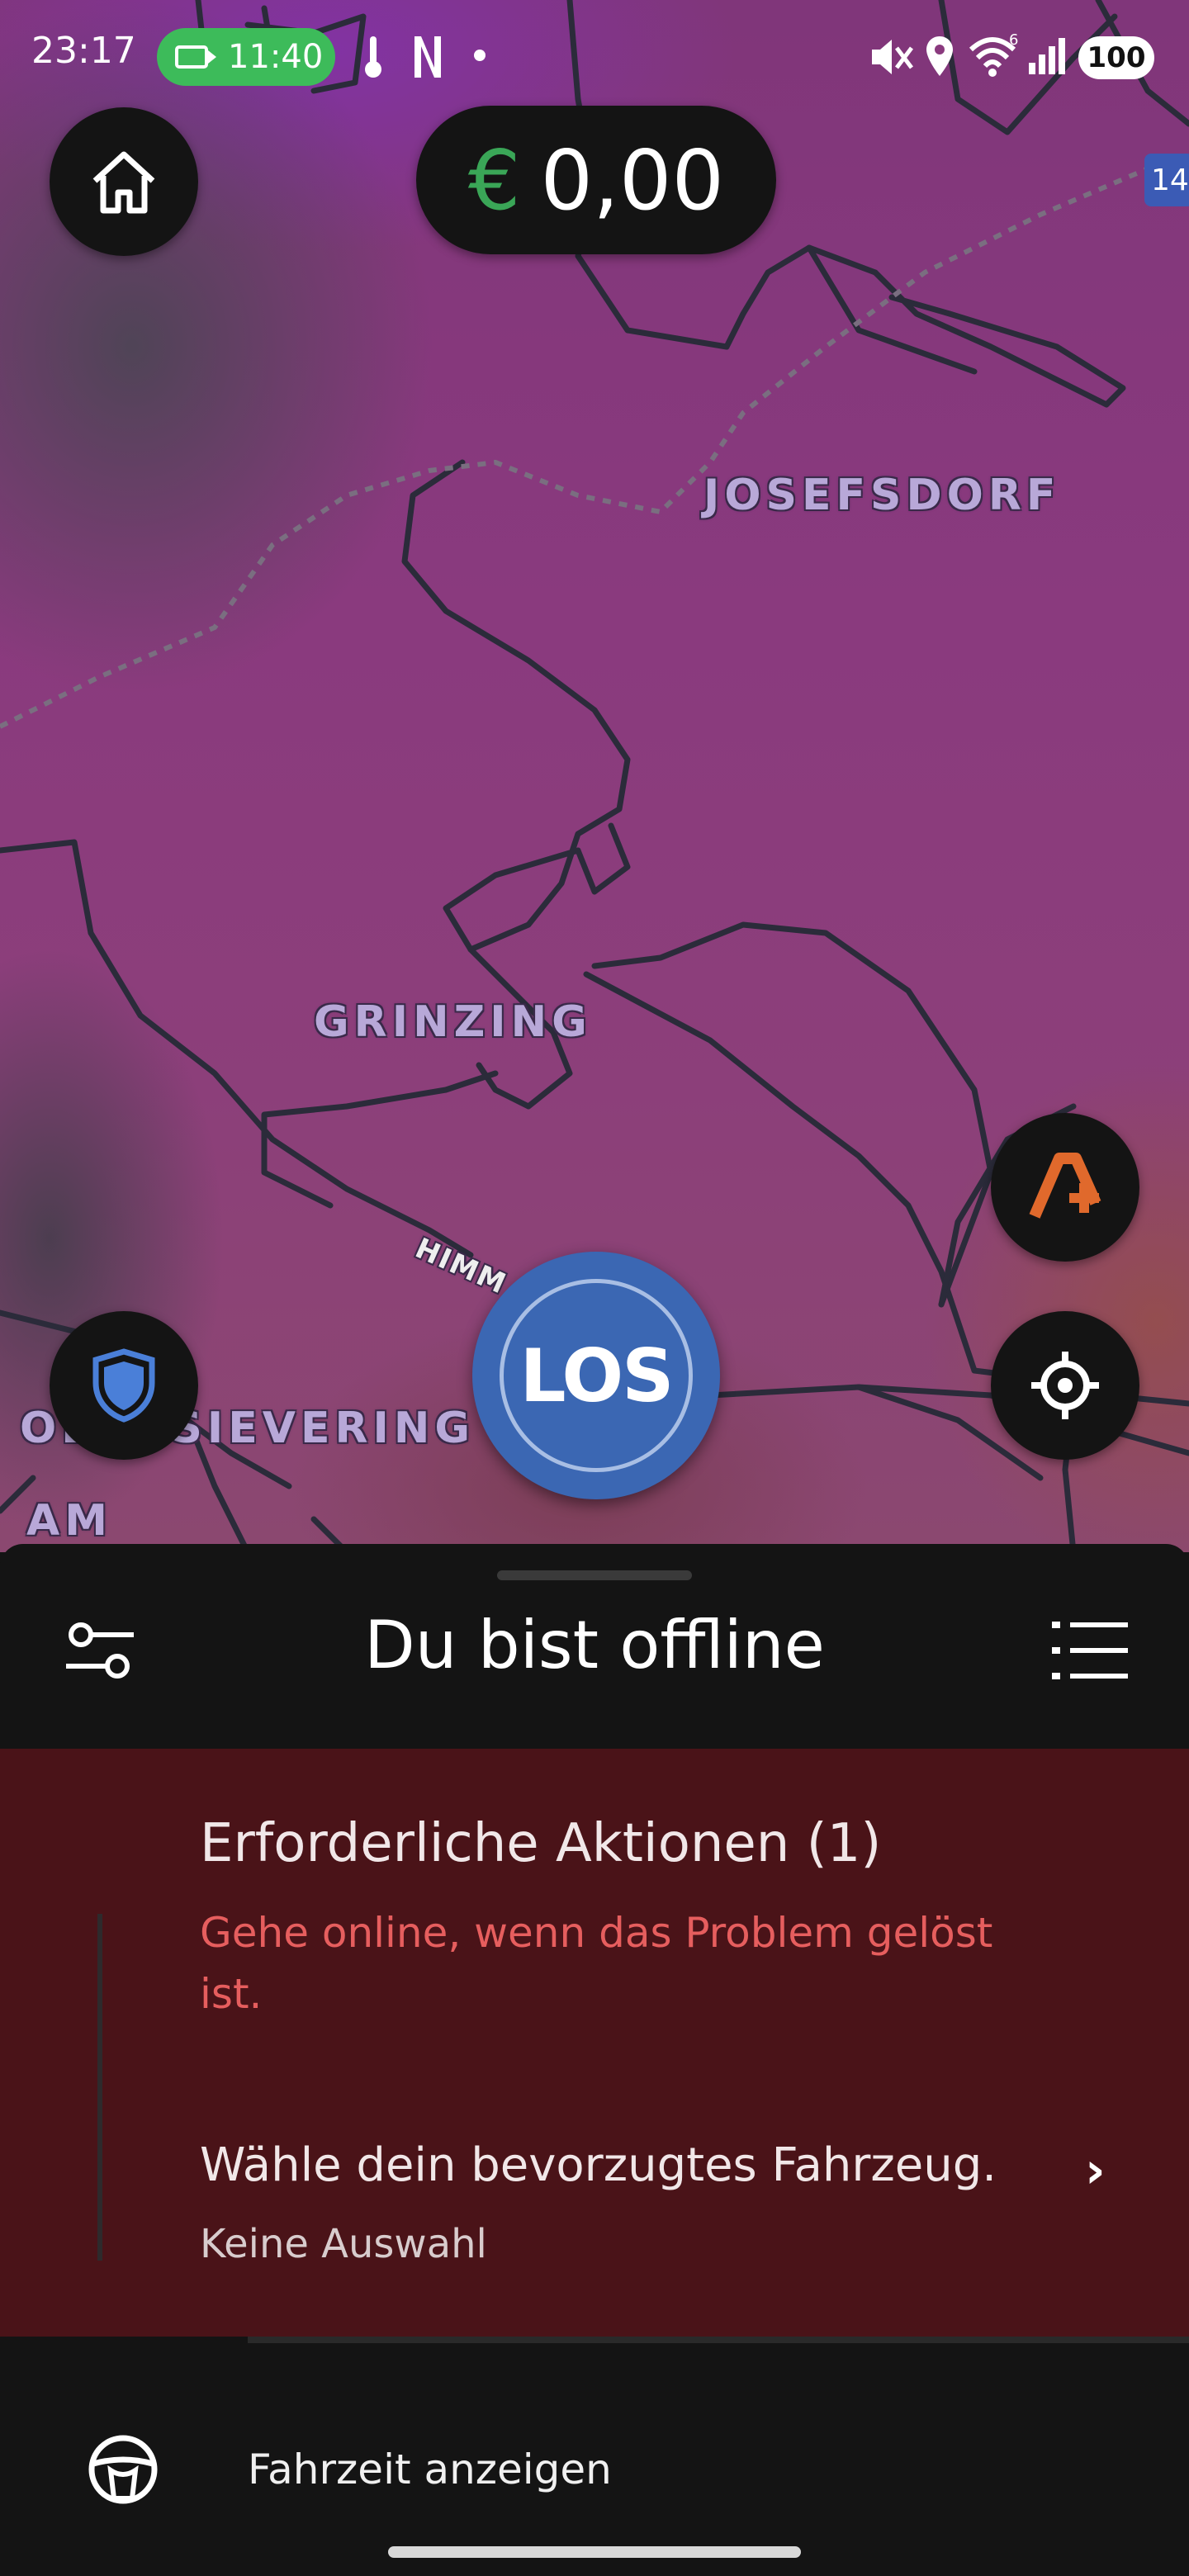 This screenshot has width=1189, height=2576. What do you see at coordinates (343, 2244) in the screenshot?
I see `action-subtitle: Keine Auswahl` at bounding box center [343, 2244].